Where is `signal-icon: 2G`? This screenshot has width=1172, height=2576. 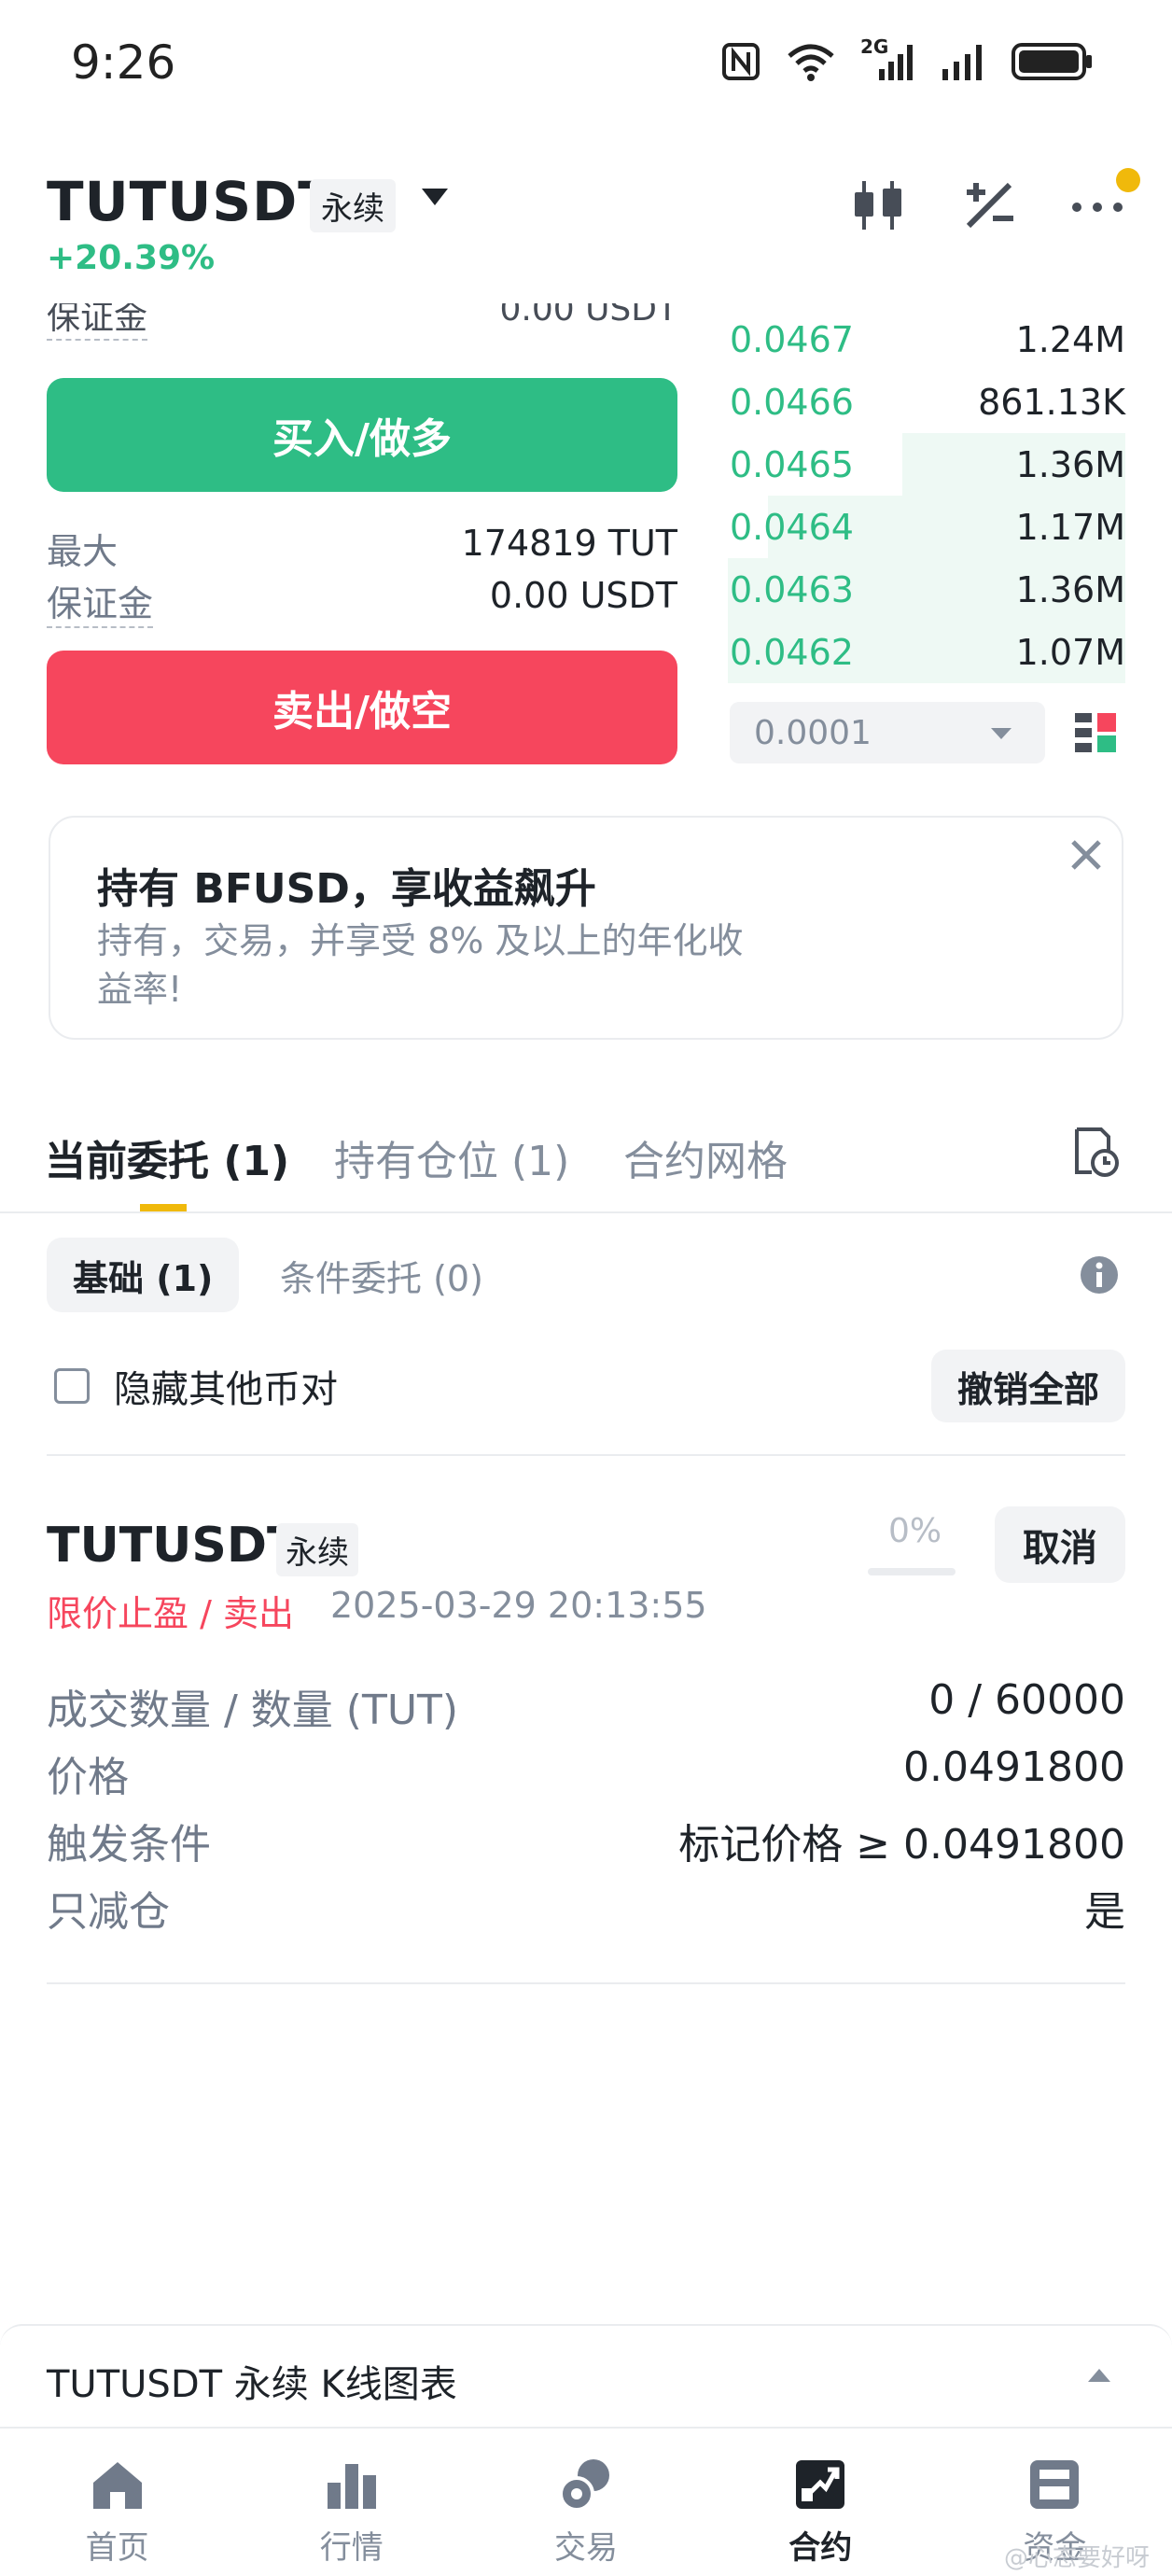 signal-icon: 2G is located at coordinates (888, 58).